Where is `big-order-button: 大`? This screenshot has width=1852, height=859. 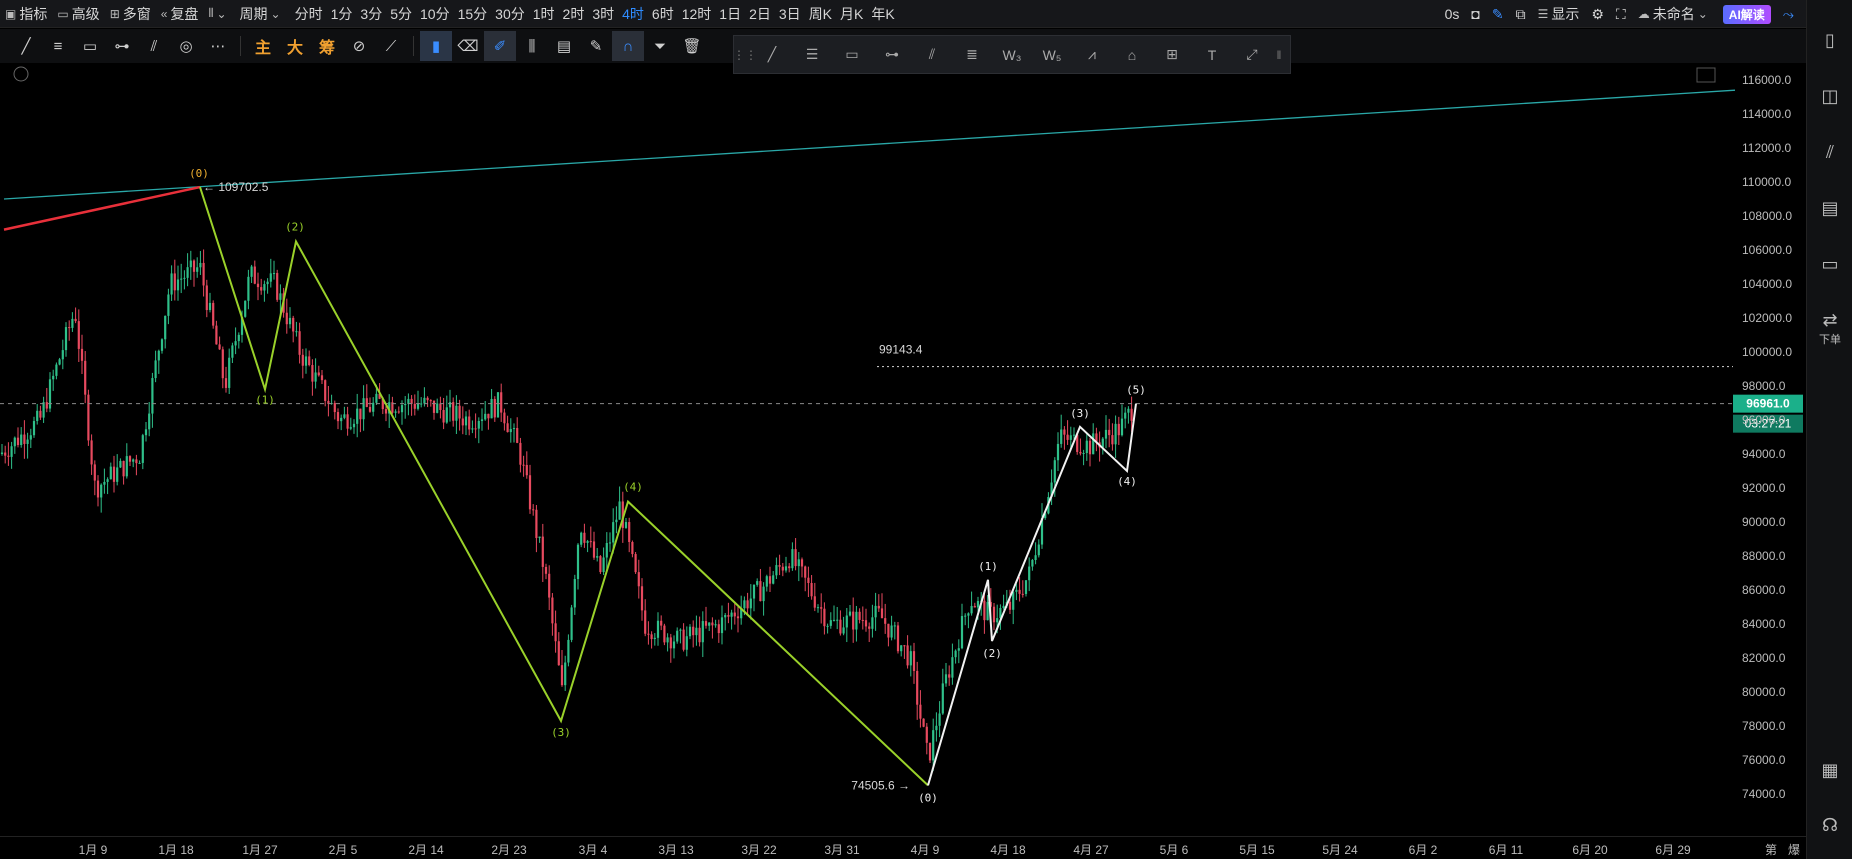
big-order-button: 大 is located at coordinates (295, 46).